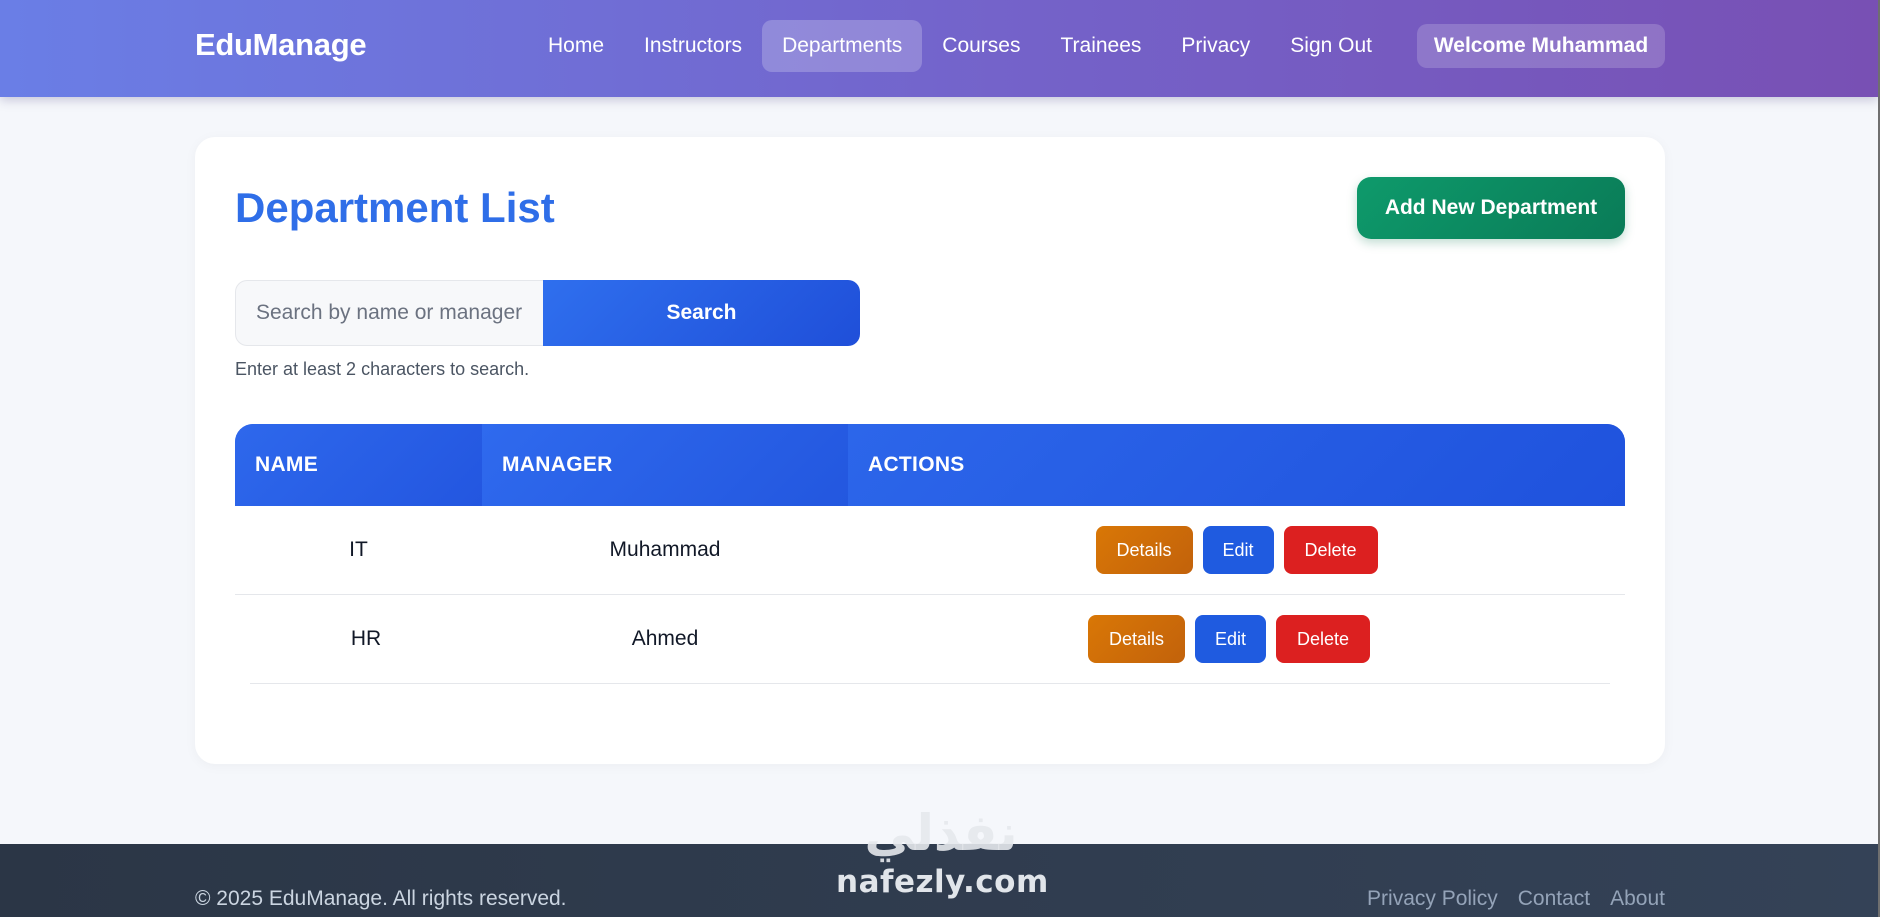  What do you see at coordinates (665, 465) in the screenshot?
I see `column-header-manager: MANAGER` at bounding box center [665, 465].